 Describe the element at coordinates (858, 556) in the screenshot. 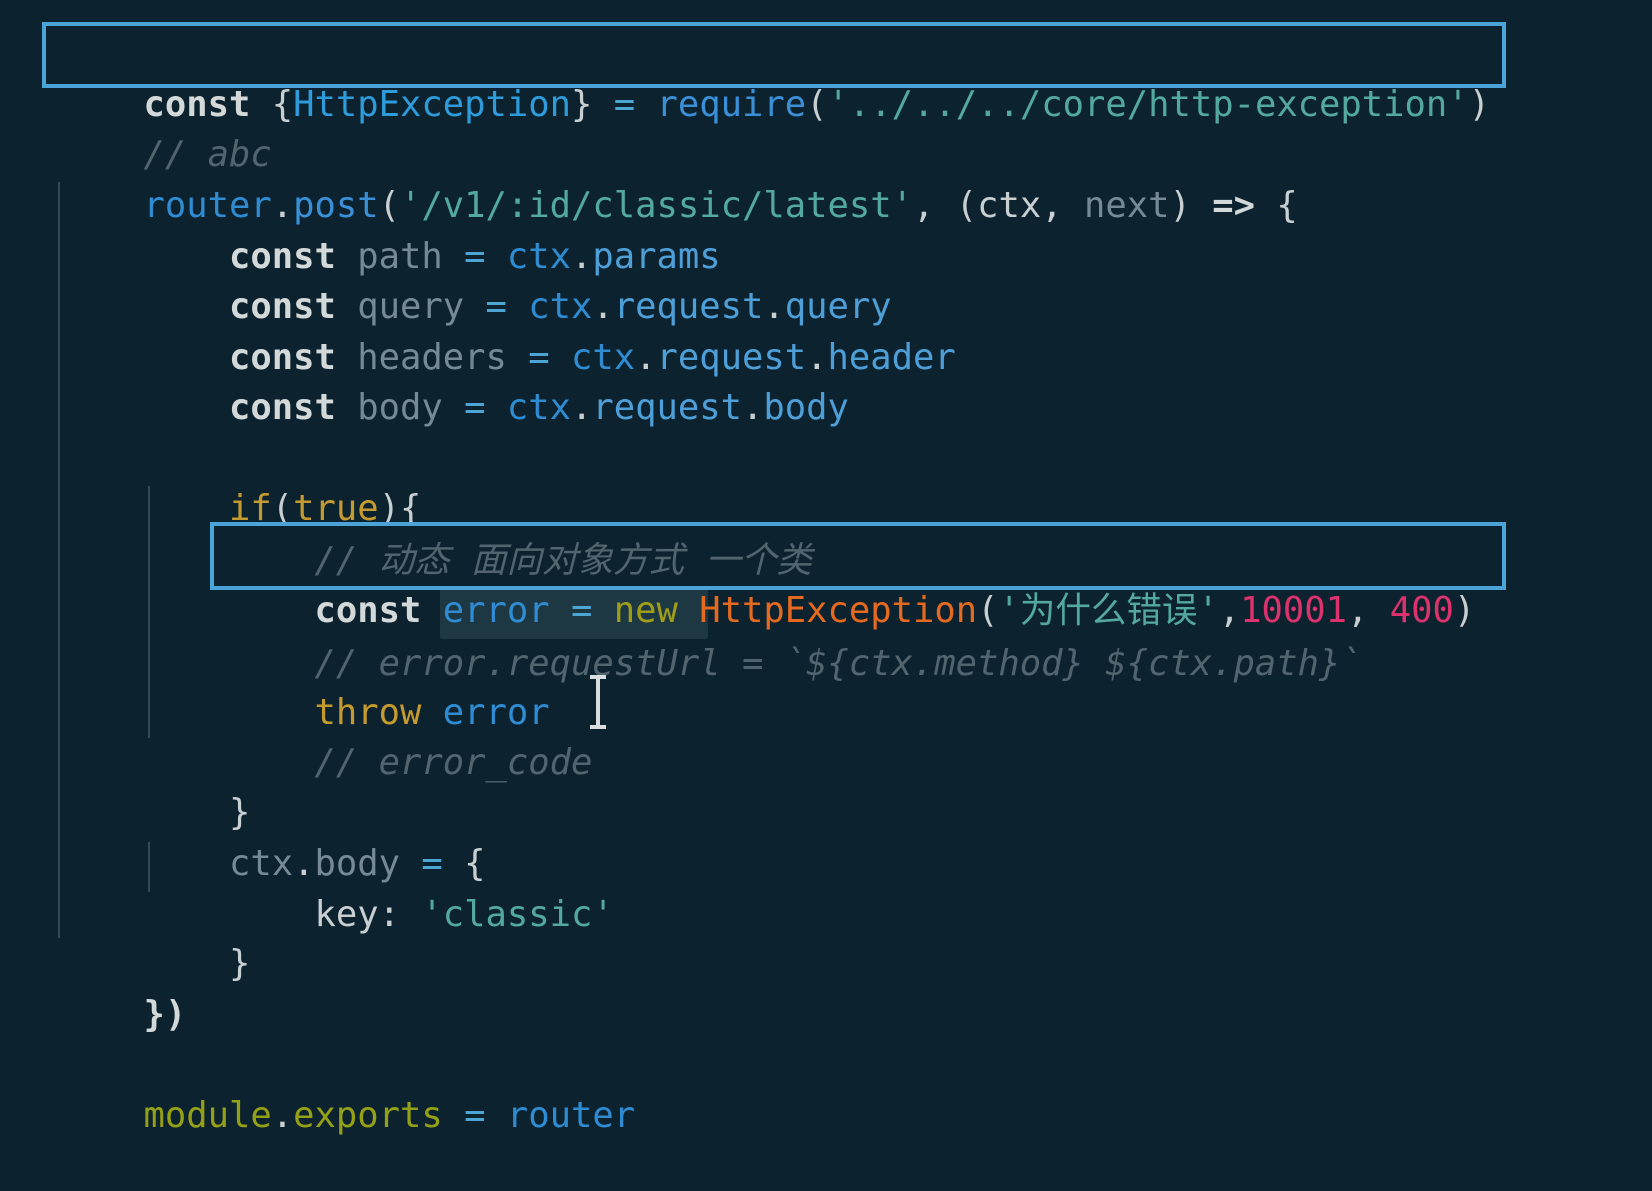

I see `highlight-box-error-line` at that location.